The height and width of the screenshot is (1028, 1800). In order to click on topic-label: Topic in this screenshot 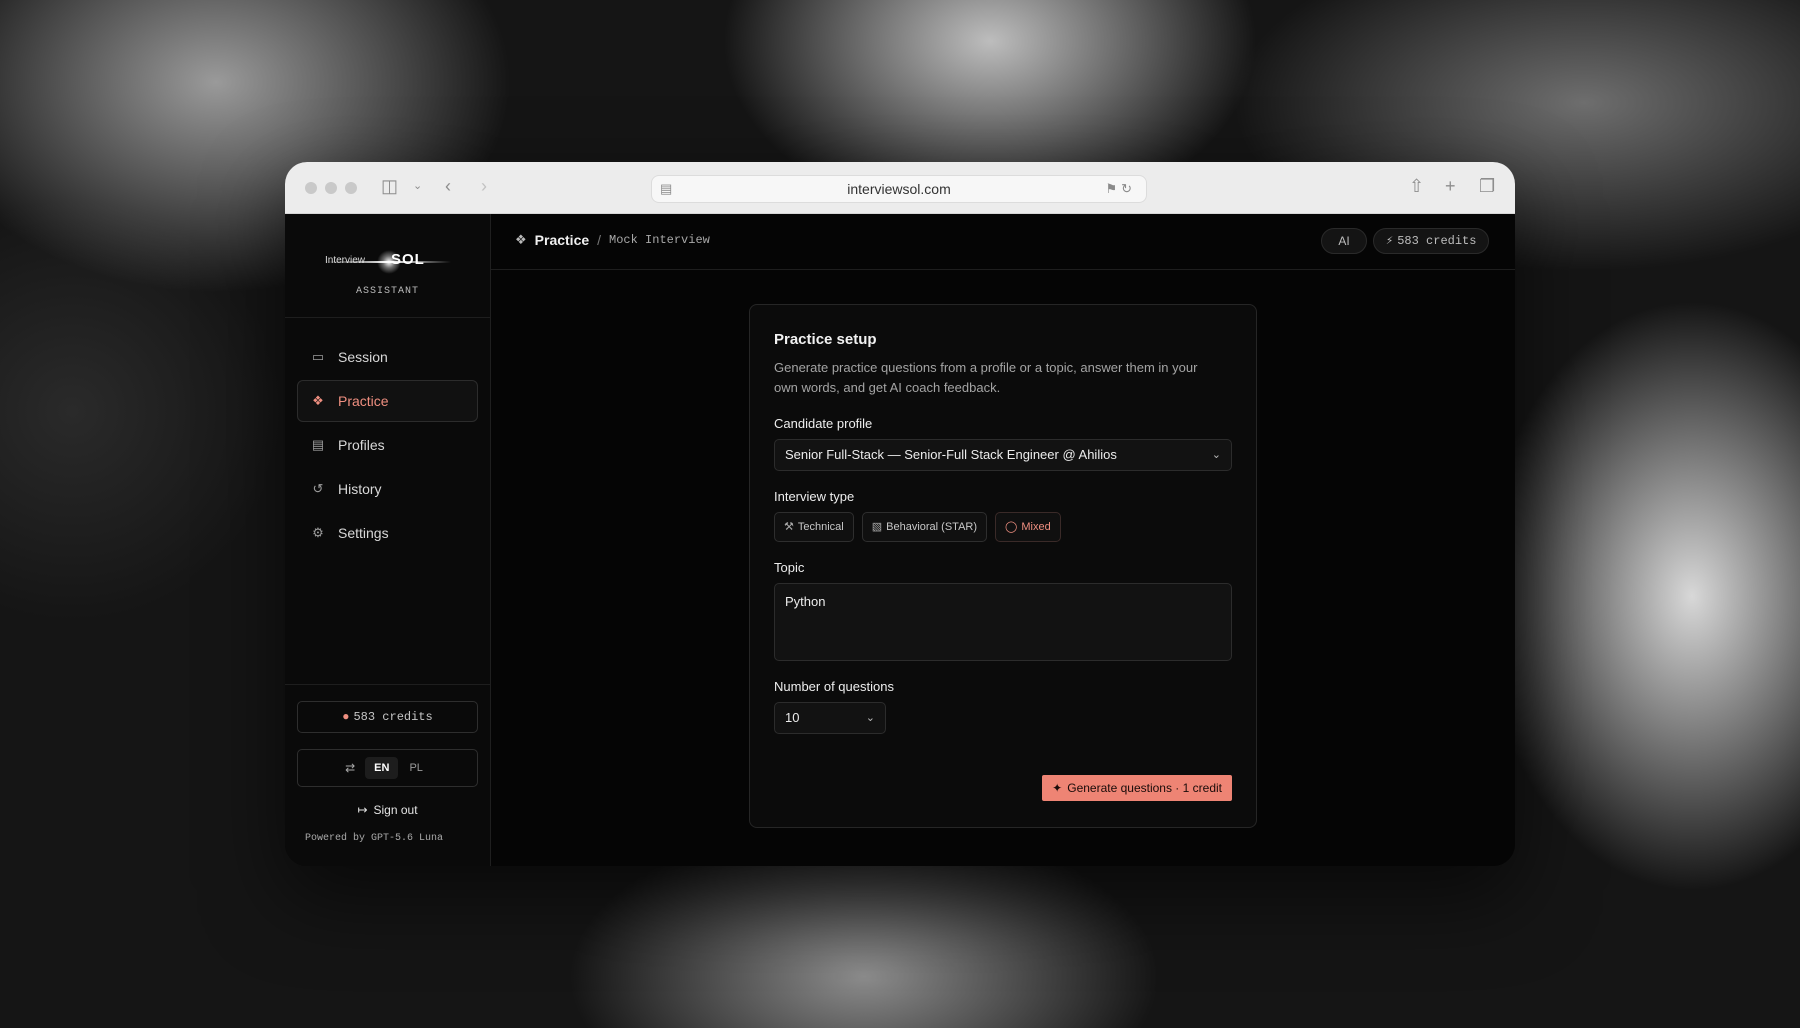, I will do `click(789, 567)`.